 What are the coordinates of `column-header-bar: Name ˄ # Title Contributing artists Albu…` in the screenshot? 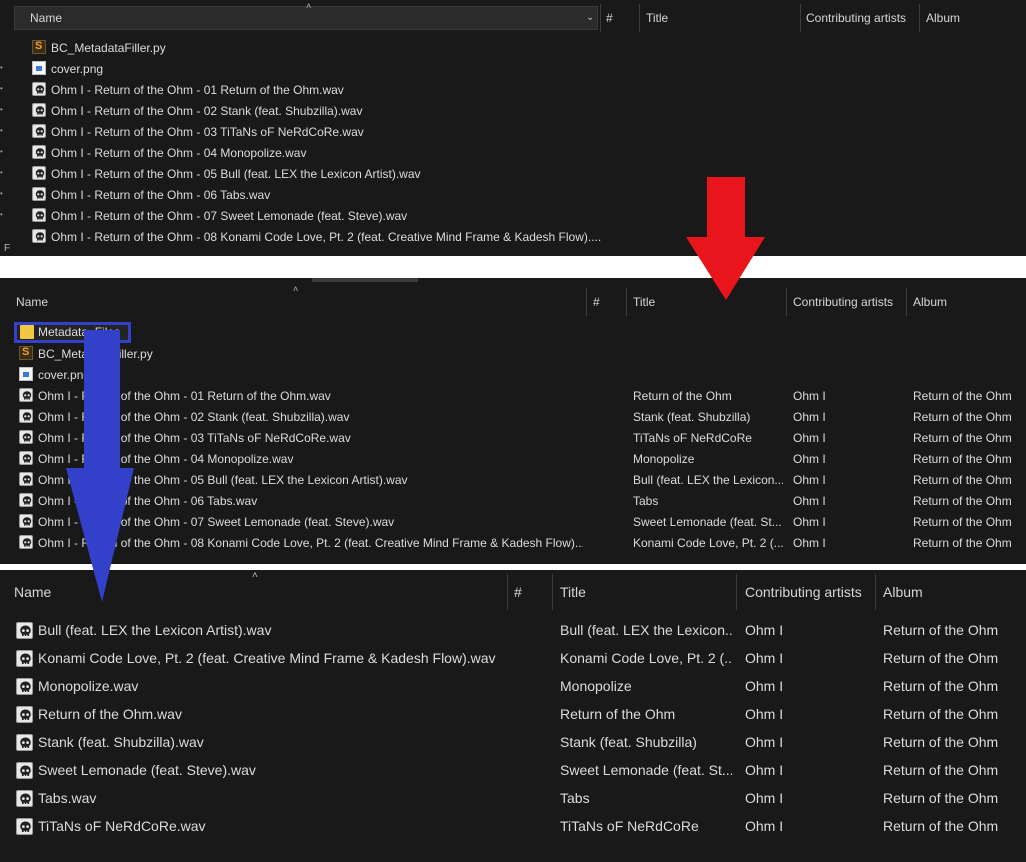 It's located at (513, 592).